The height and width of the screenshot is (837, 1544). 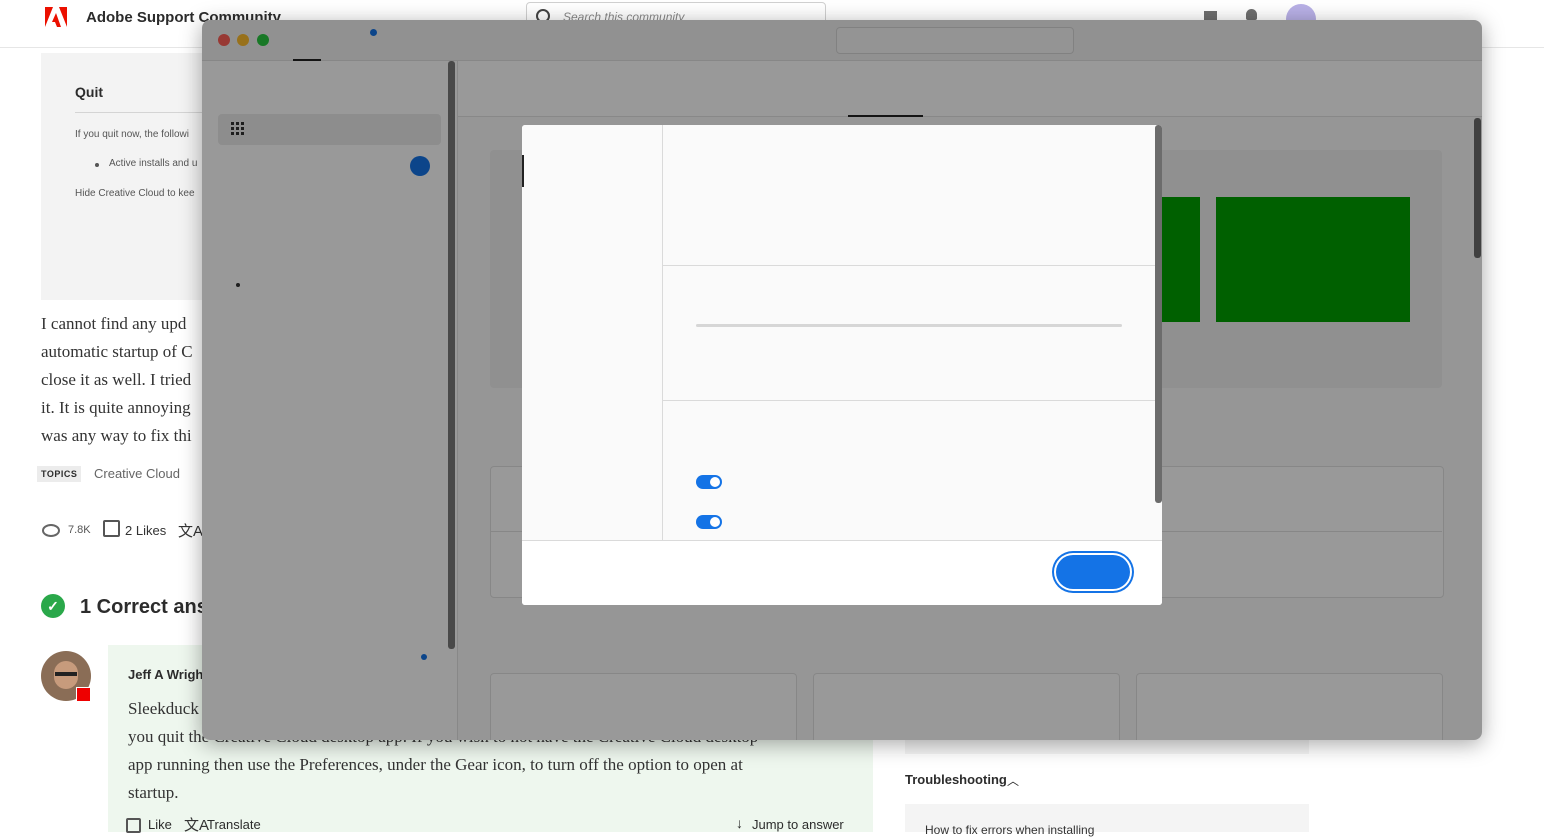 I want to click on like-button: Like, so click(x=160, y=824).